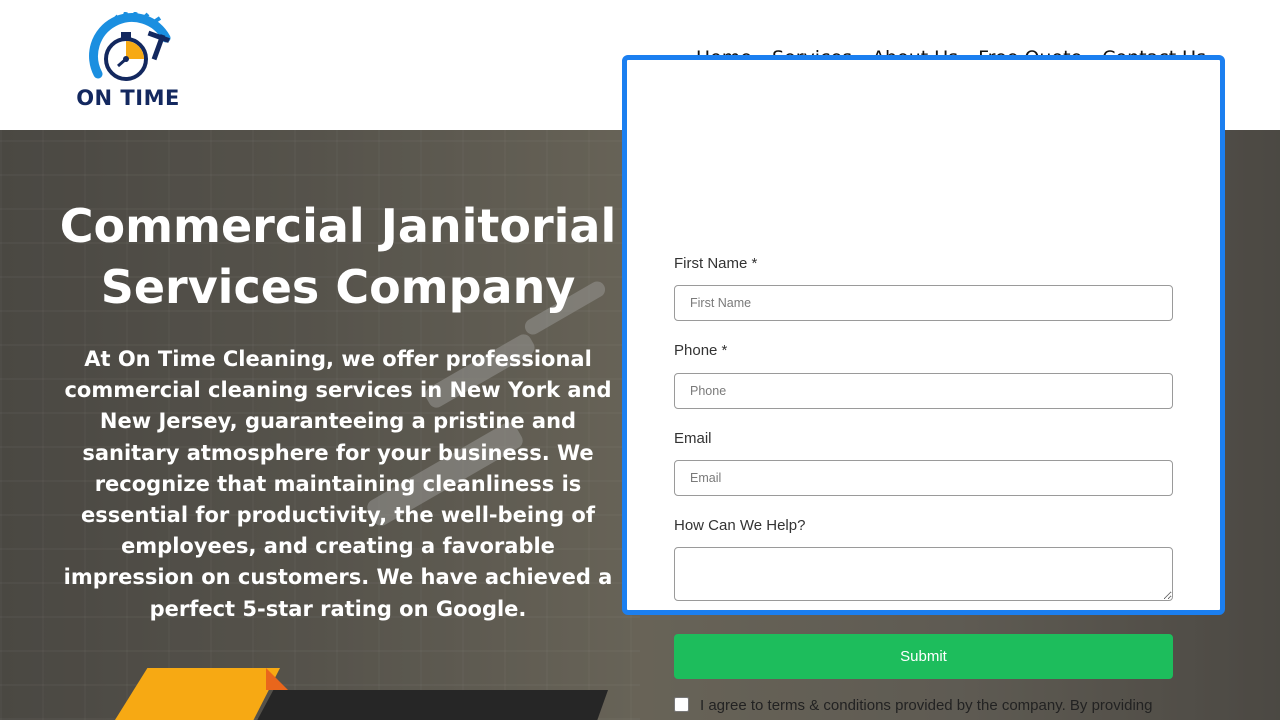 The image size is (1280, 720). I want to click on email-label: Email, so click(693, 438).